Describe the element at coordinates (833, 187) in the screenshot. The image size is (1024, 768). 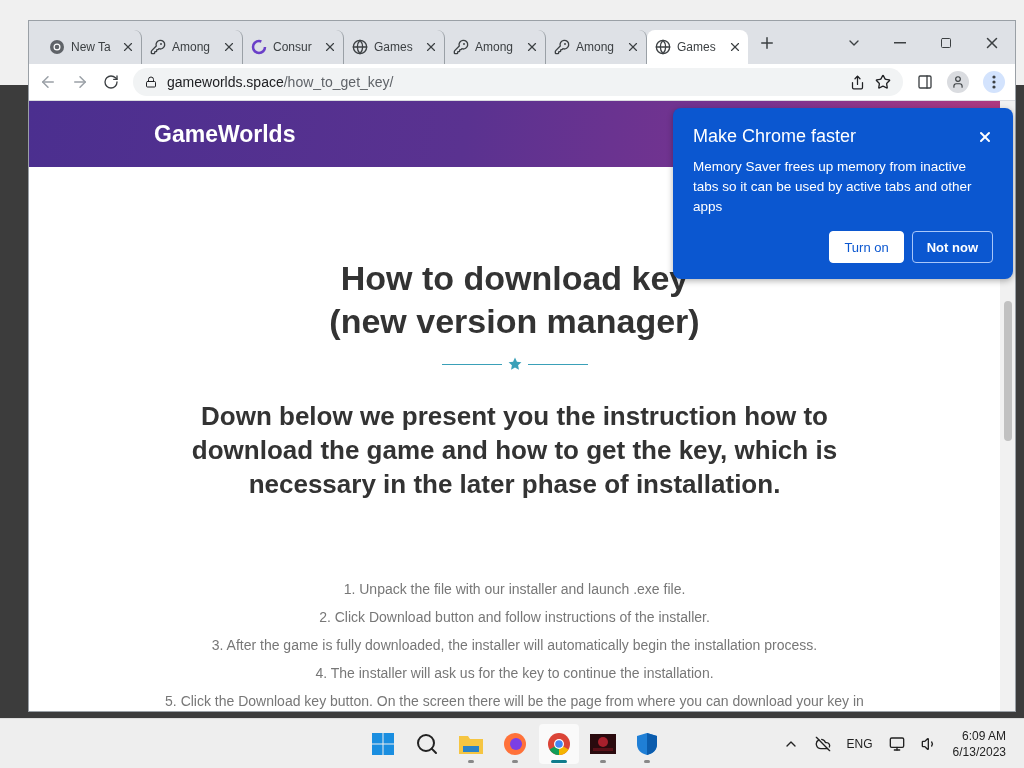
I see `bubble-text: Memory Saver frees up memory from inactive tabs so it can be used by active tabs and other apps` at that location.